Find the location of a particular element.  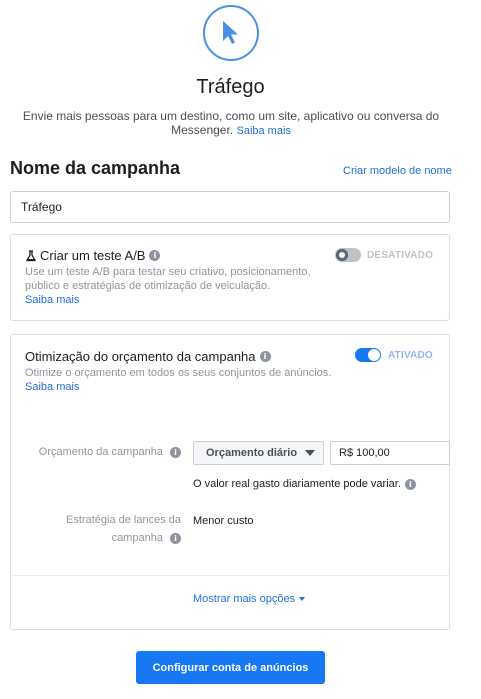

budget-type-value: Orçamento diário is located at coordinates (252, 453).